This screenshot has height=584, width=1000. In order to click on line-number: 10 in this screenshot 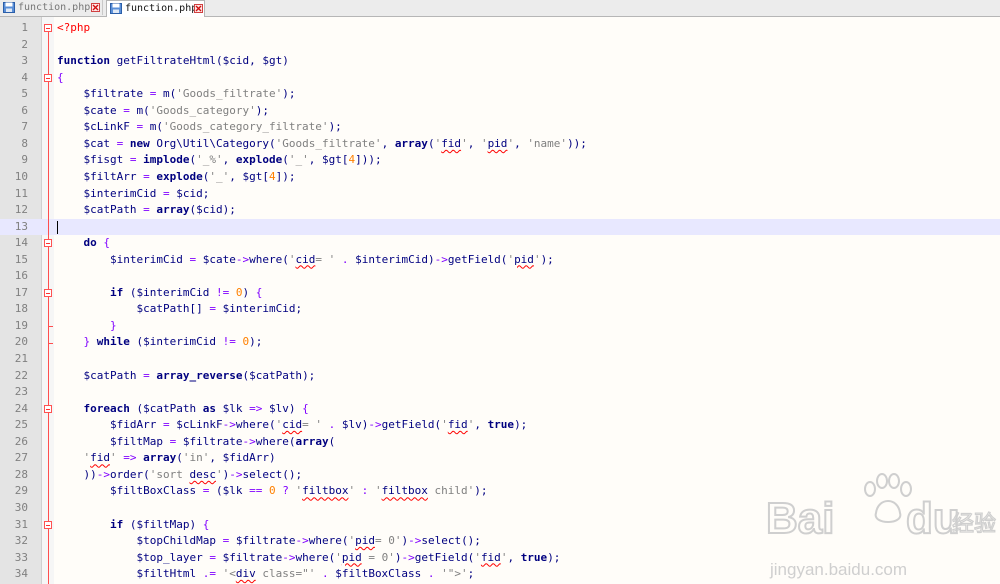, I will do `click(21, 176)`.